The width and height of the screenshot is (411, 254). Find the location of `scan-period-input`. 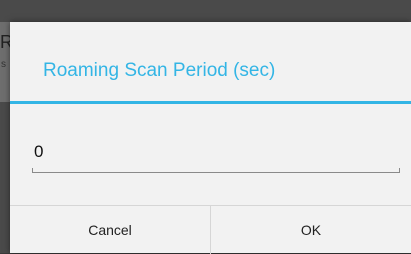

scan-period-input is located at coordinates (216, 152).